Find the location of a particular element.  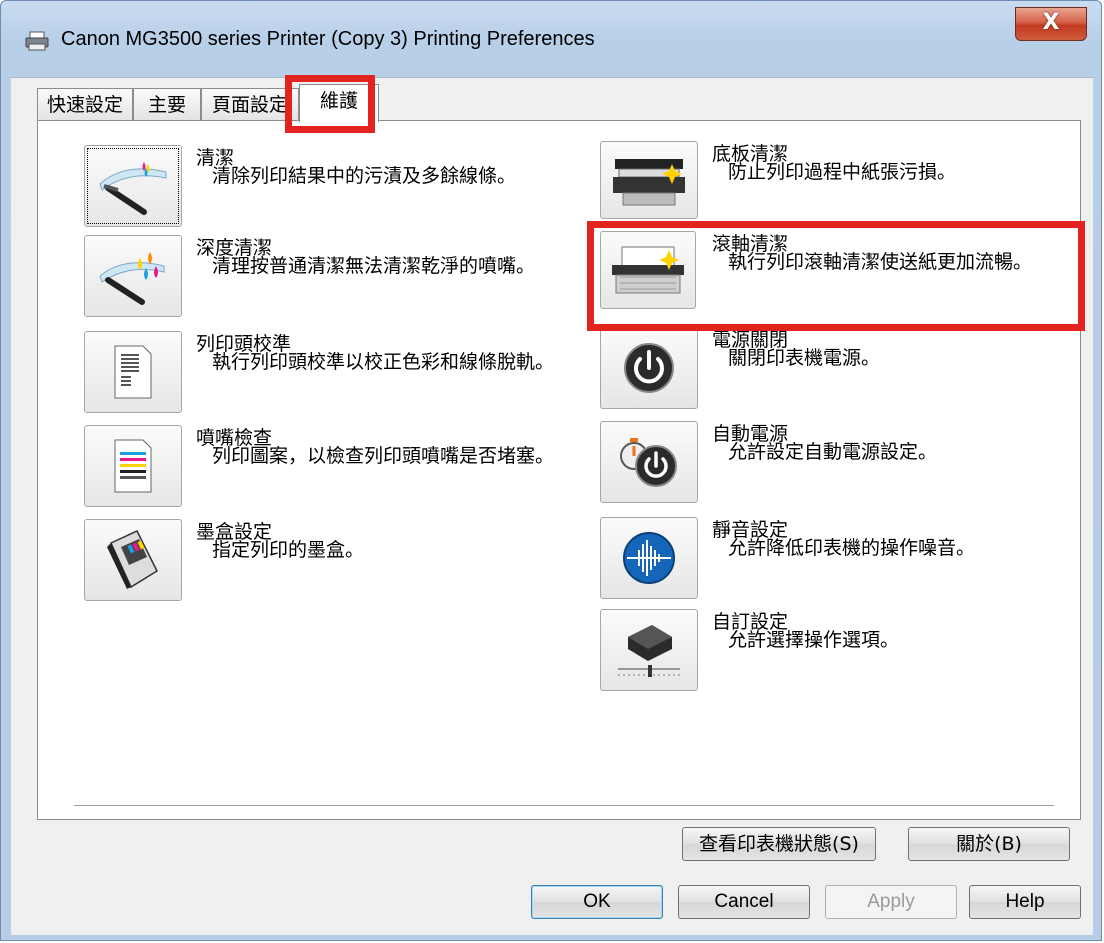

nozzle-pattern-icon is located at coordinates (133, 466).